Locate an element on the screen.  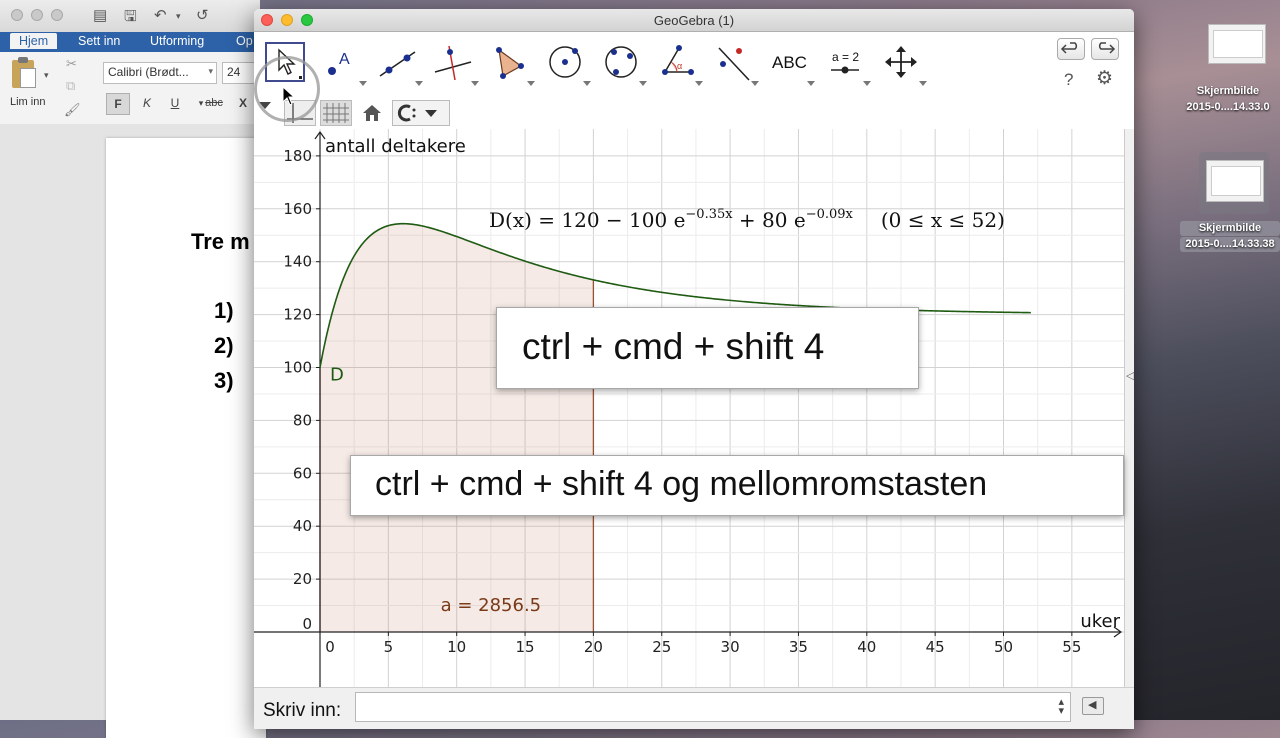
circle-tool-button is located at coordinates (568, 64).